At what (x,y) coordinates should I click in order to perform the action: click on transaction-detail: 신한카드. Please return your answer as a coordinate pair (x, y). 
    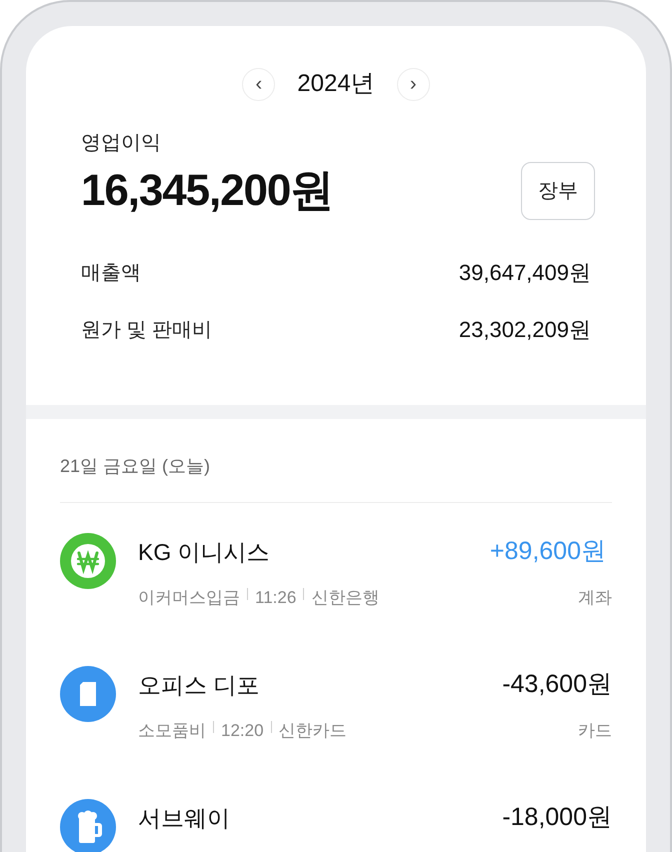
    Looking at the image, I should click on (312, 731).